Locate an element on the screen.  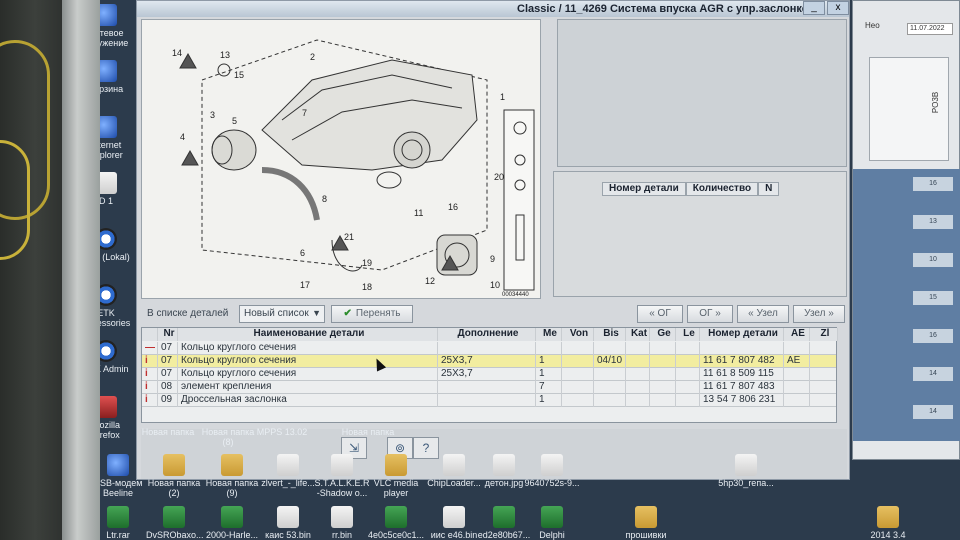
table-cell-bis: 04/10 is located at coordinates (610, 361).